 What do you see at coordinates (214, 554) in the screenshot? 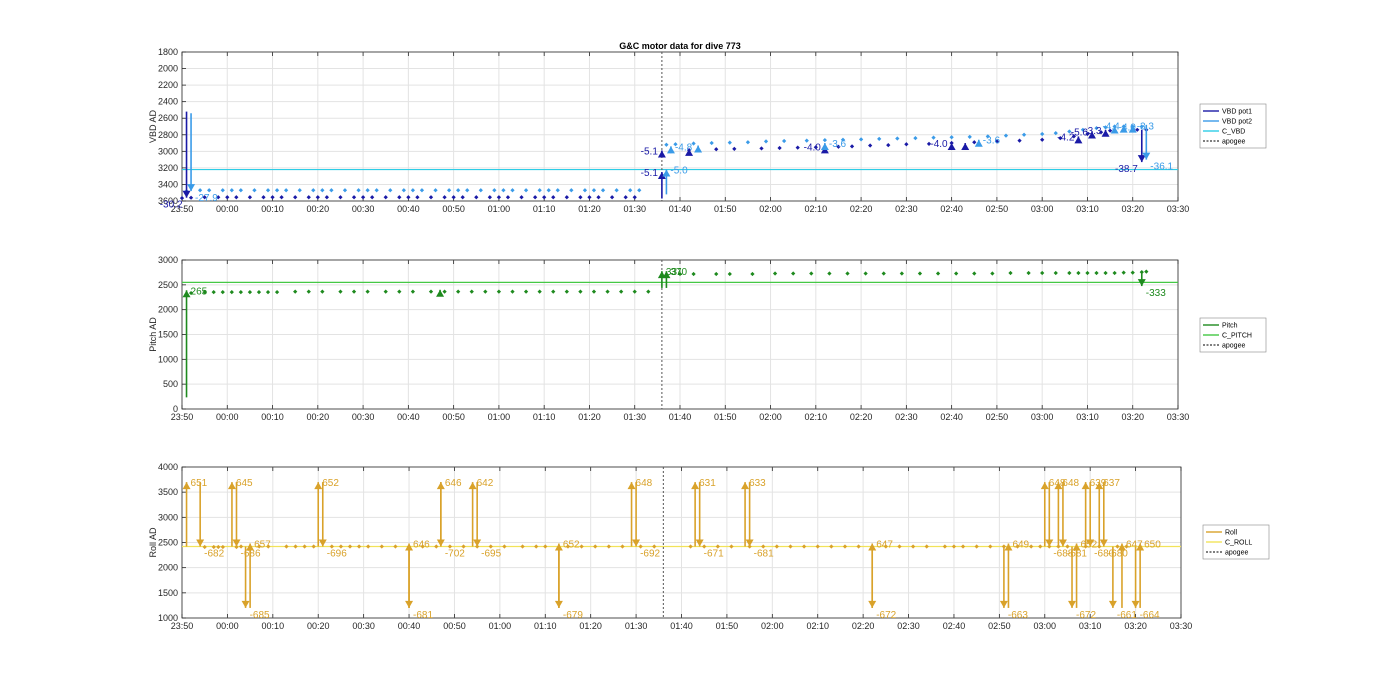
I see `move-label: -682` at bounding box center [214, 554].